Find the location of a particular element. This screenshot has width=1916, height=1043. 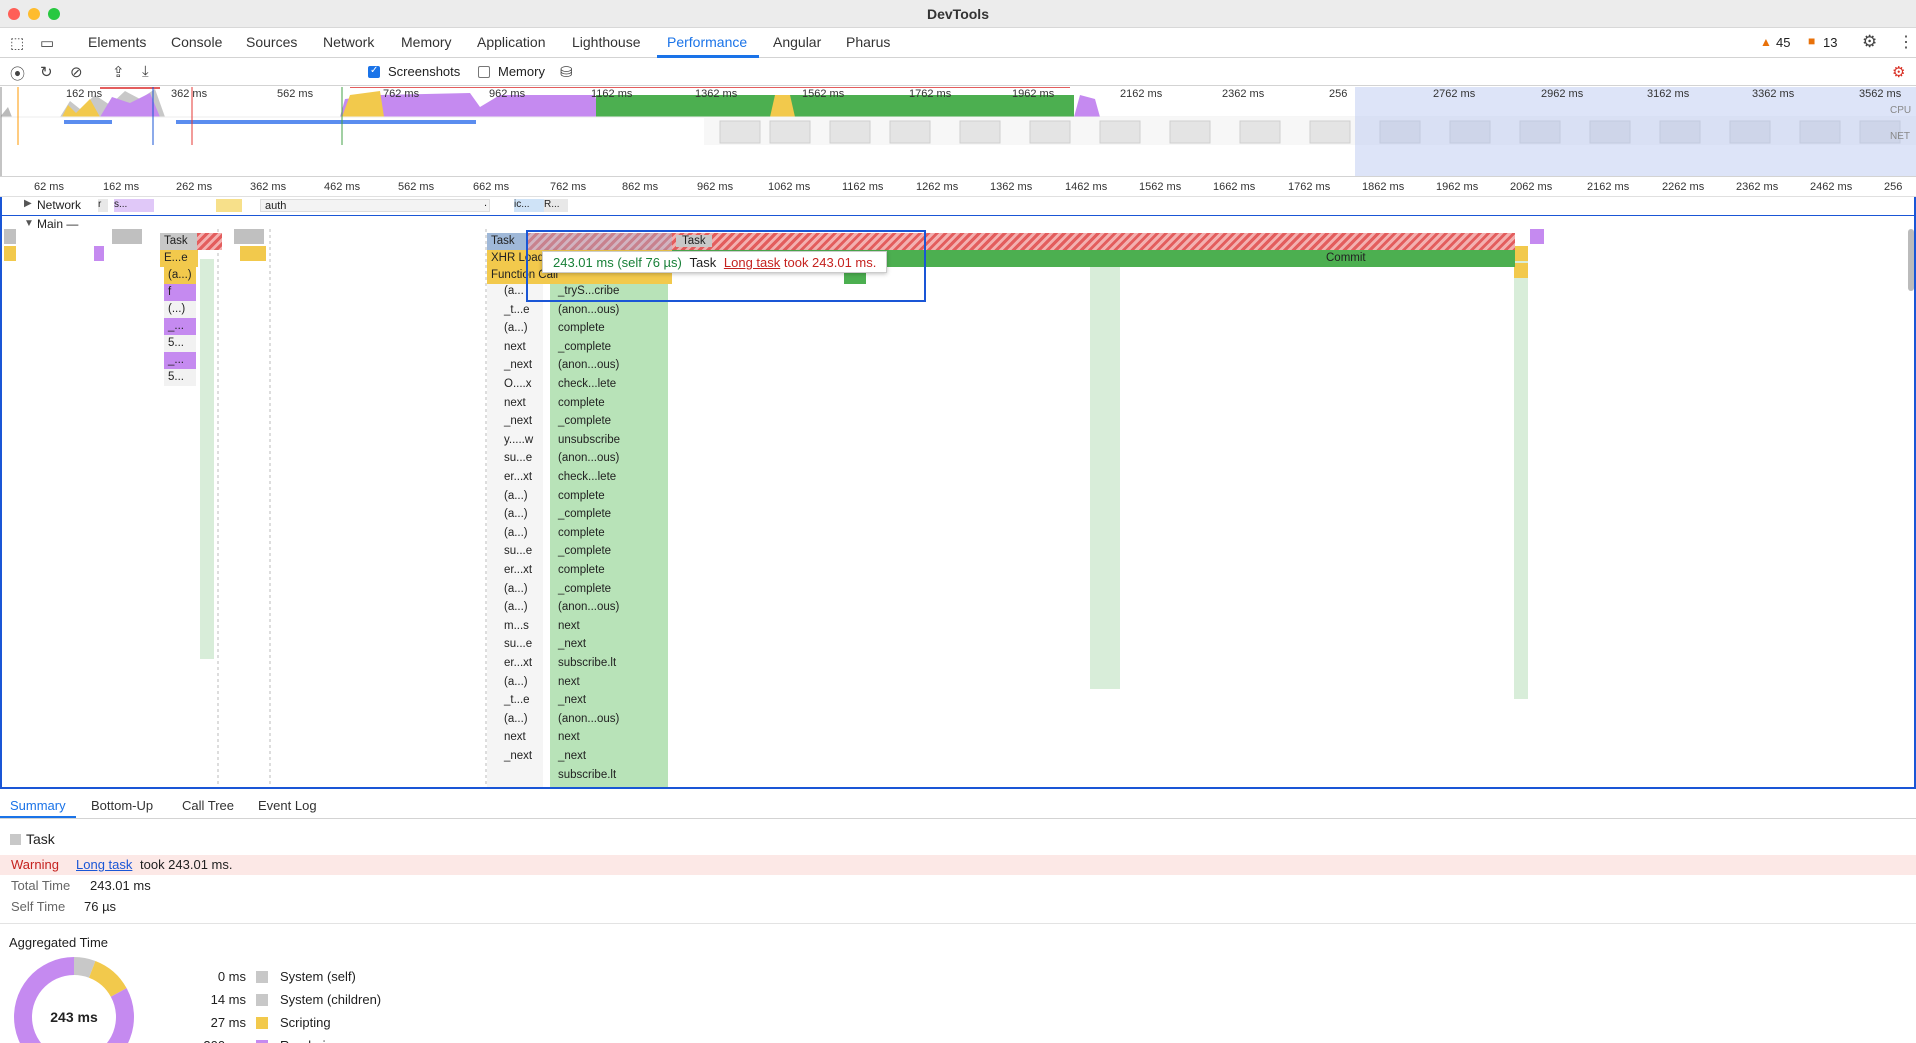

overview-selection-window is located at coordinates (1635, 131).